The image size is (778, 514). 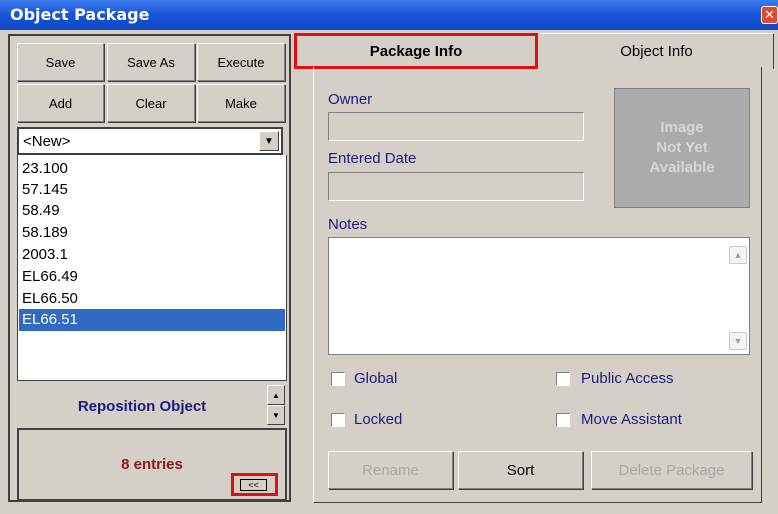 I want to click on scroll-down-icon: ▼, so click(x=738, y=341).